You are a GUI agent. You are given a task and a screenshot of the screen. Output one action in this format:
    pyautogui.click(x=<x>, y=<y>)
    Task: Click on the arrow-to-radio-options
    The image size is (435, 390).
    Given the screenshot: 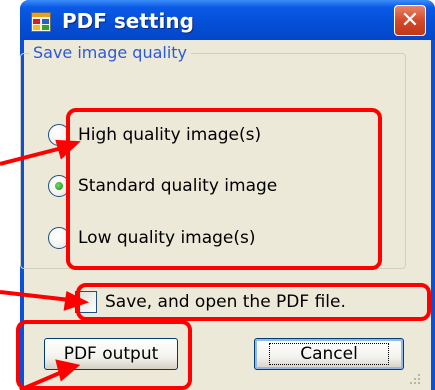 What is the action you would take?
    pyautogui.click(x=31, y=156)
    